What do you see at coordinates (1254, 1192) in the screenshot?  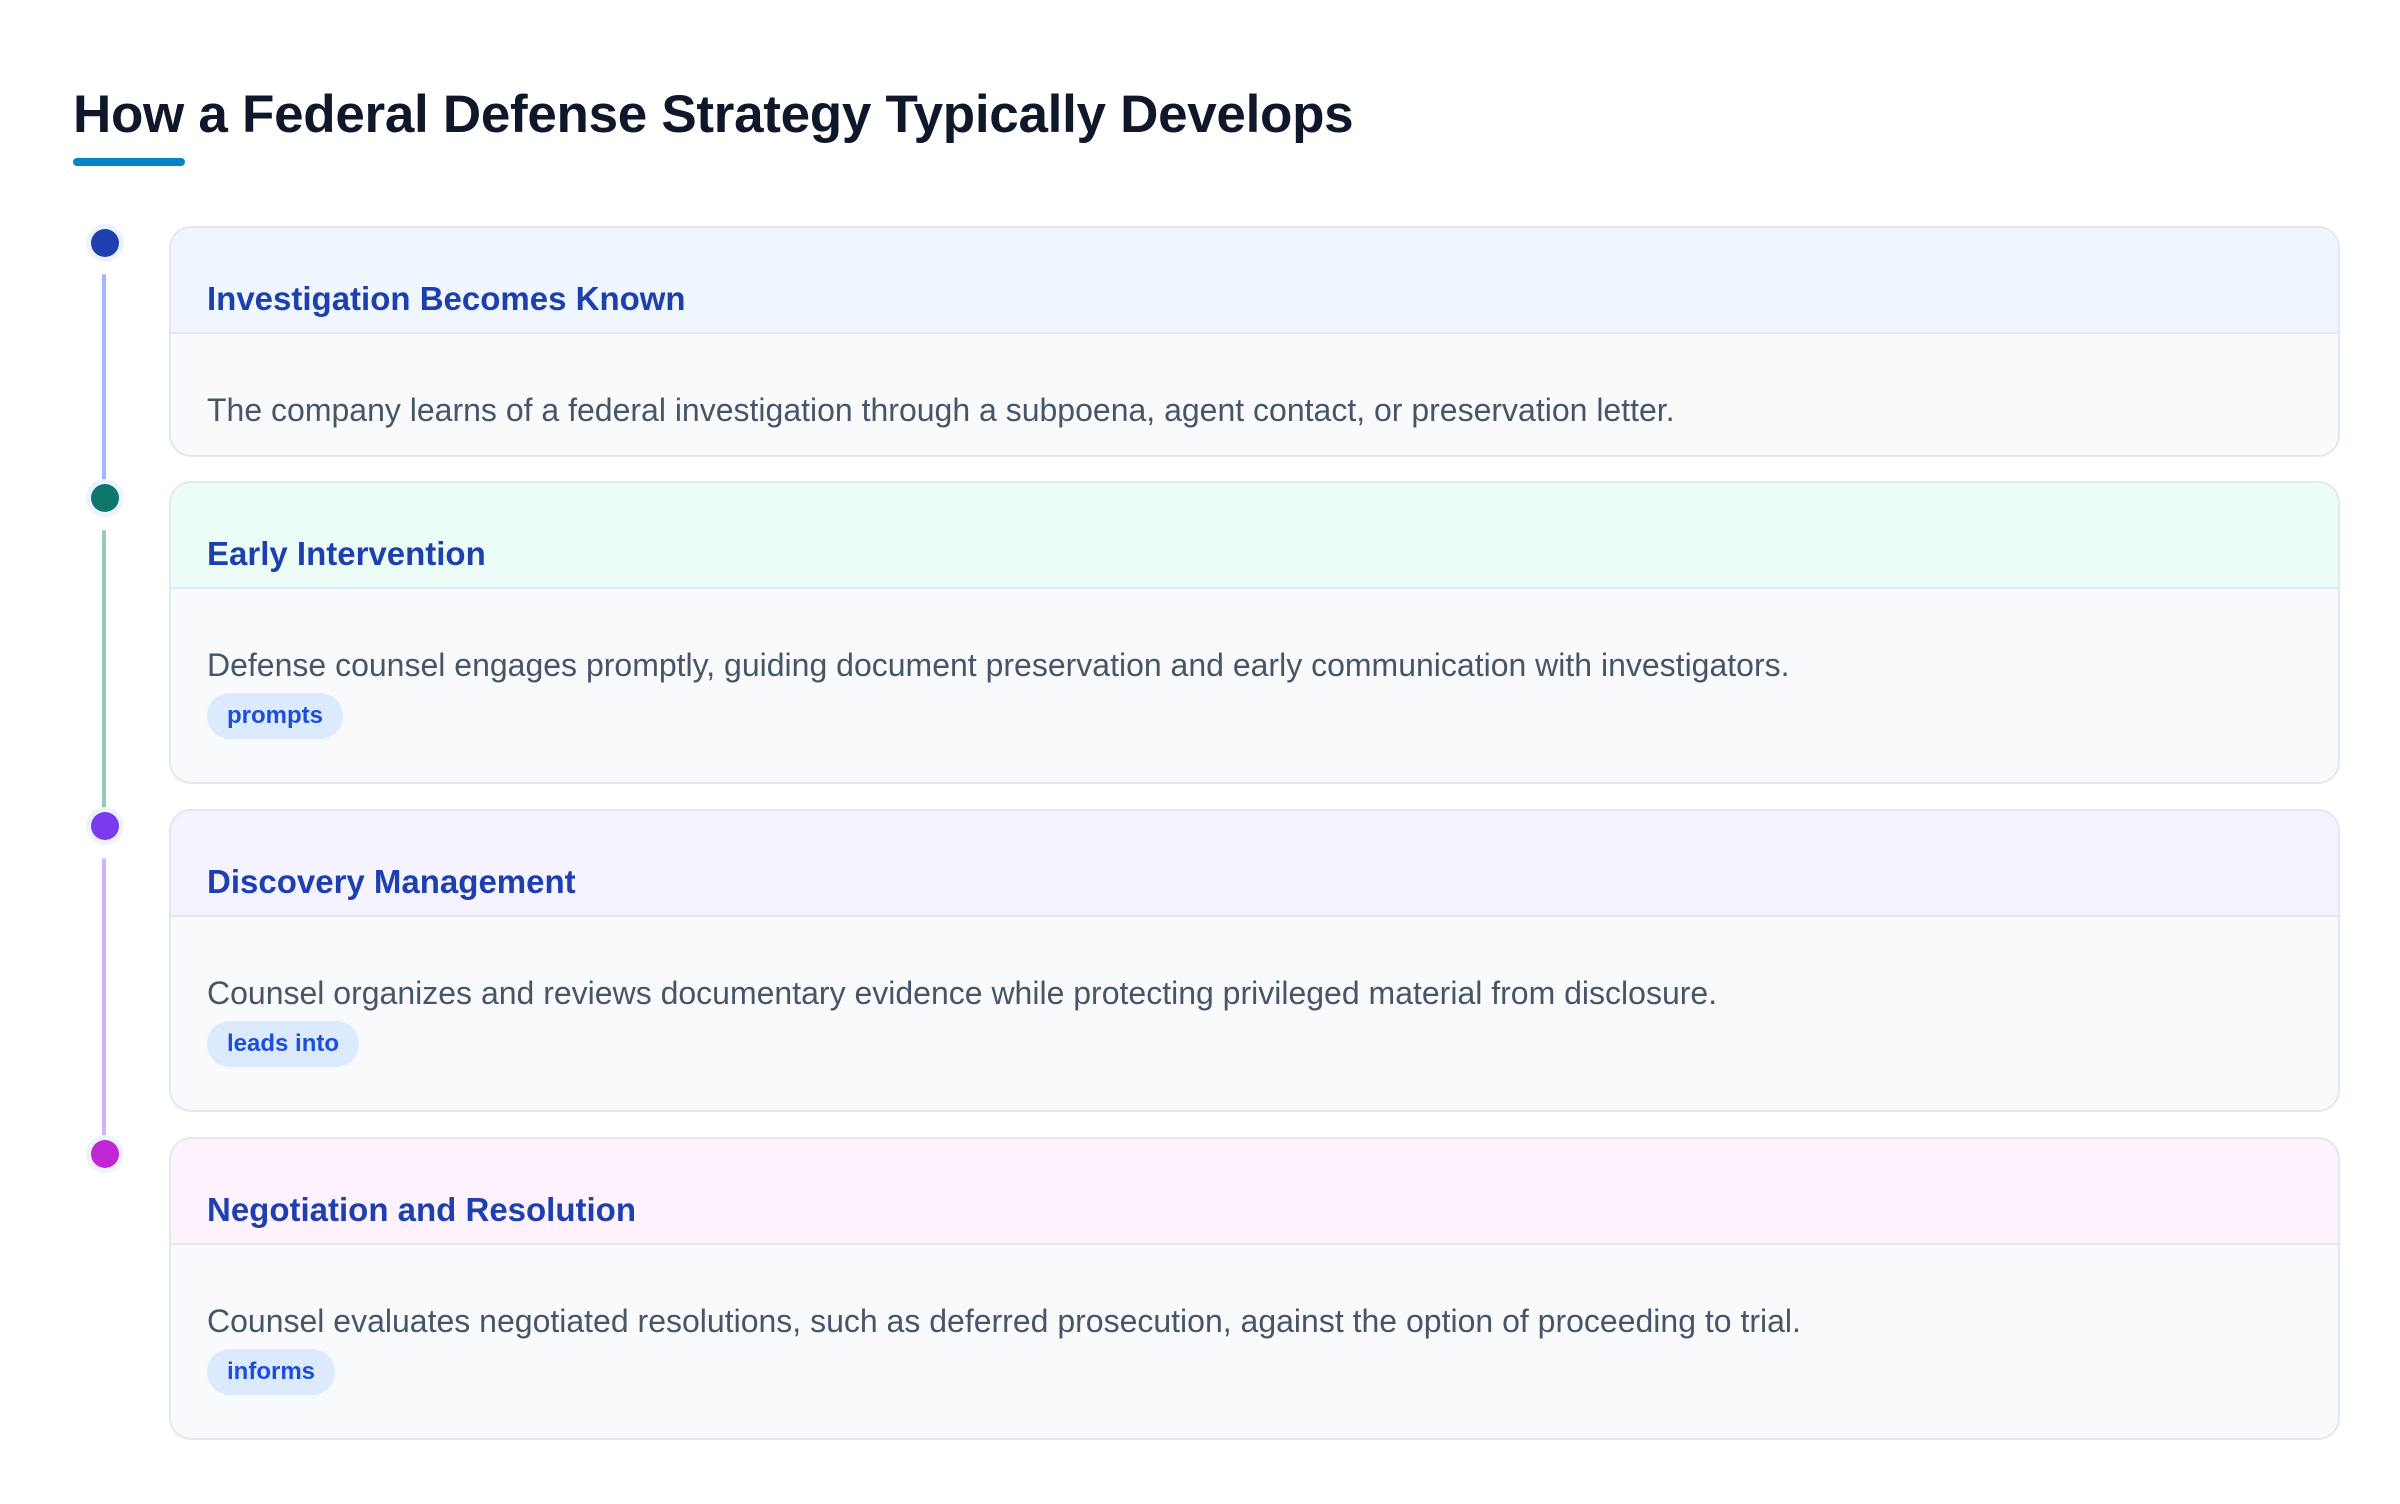 I see `step-card-header: Negotiation and Resolution` at bounding box center [1254, 1192].